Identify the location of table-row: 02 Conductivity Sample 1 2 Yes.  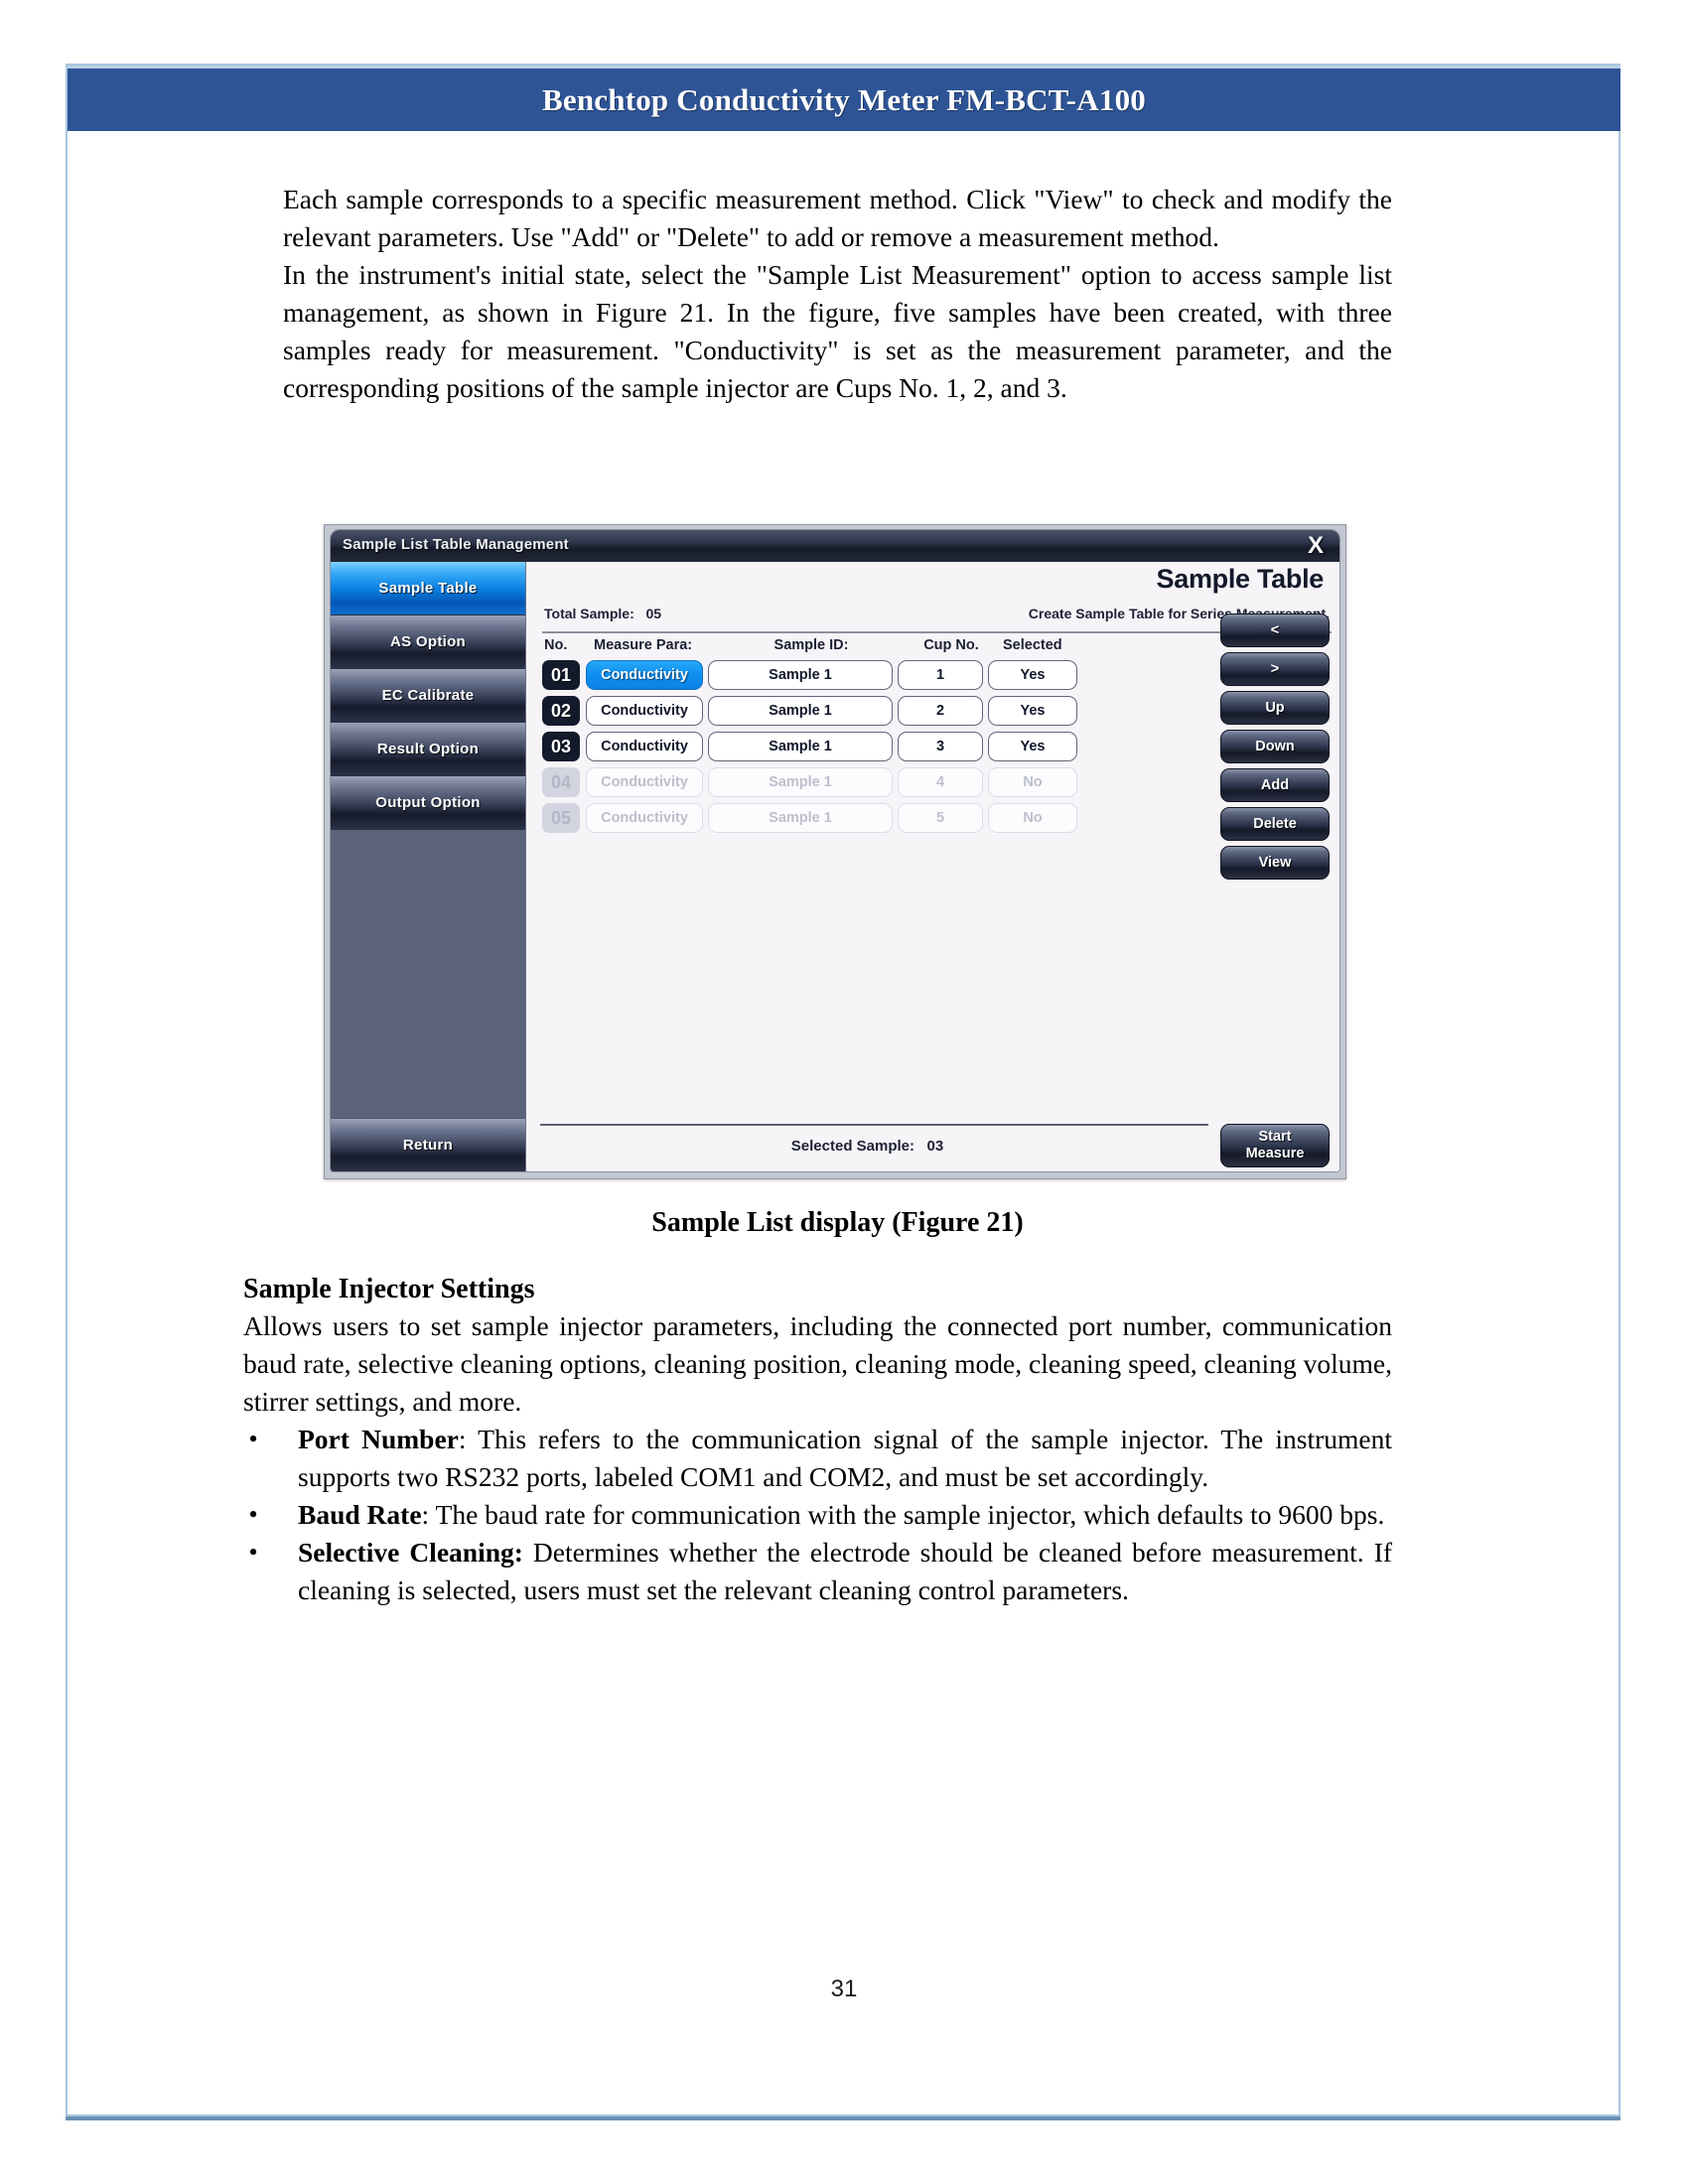
(937, 711).